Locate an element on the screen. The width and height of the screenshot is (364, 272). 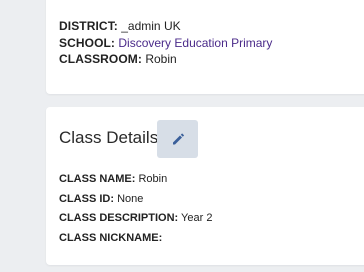
class-id-value: None is located at coordinates (130, 199).